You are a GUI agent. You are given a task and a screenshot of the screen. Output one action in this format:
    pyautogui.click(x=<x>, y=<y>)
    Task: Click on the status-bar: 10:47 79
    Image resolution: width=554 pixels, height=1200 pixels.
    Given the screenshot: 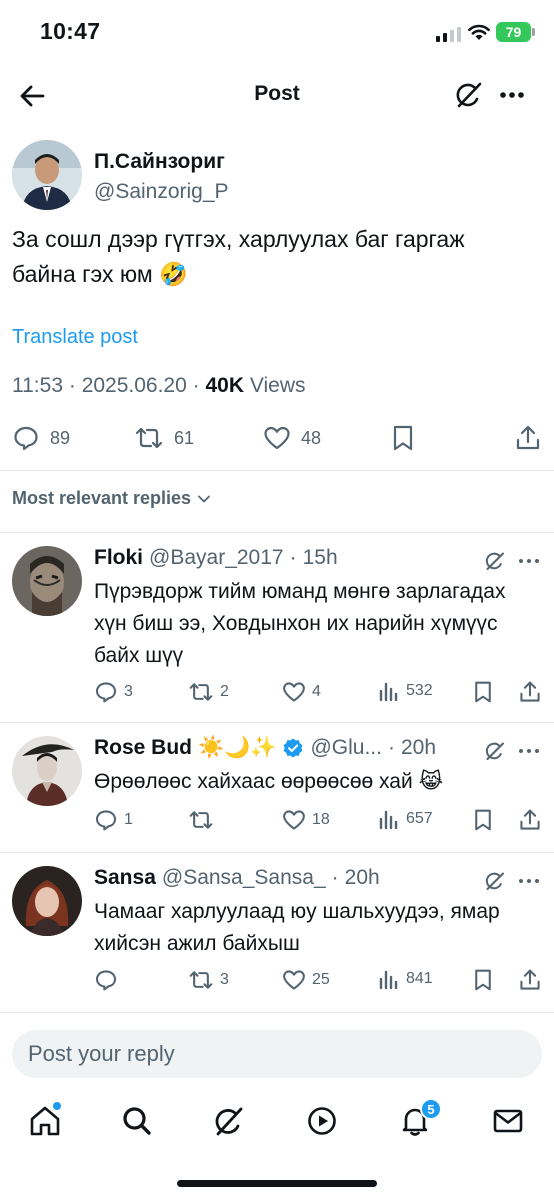 What is the action you would take?
    pyautogui.click(x=277, y=32)
    